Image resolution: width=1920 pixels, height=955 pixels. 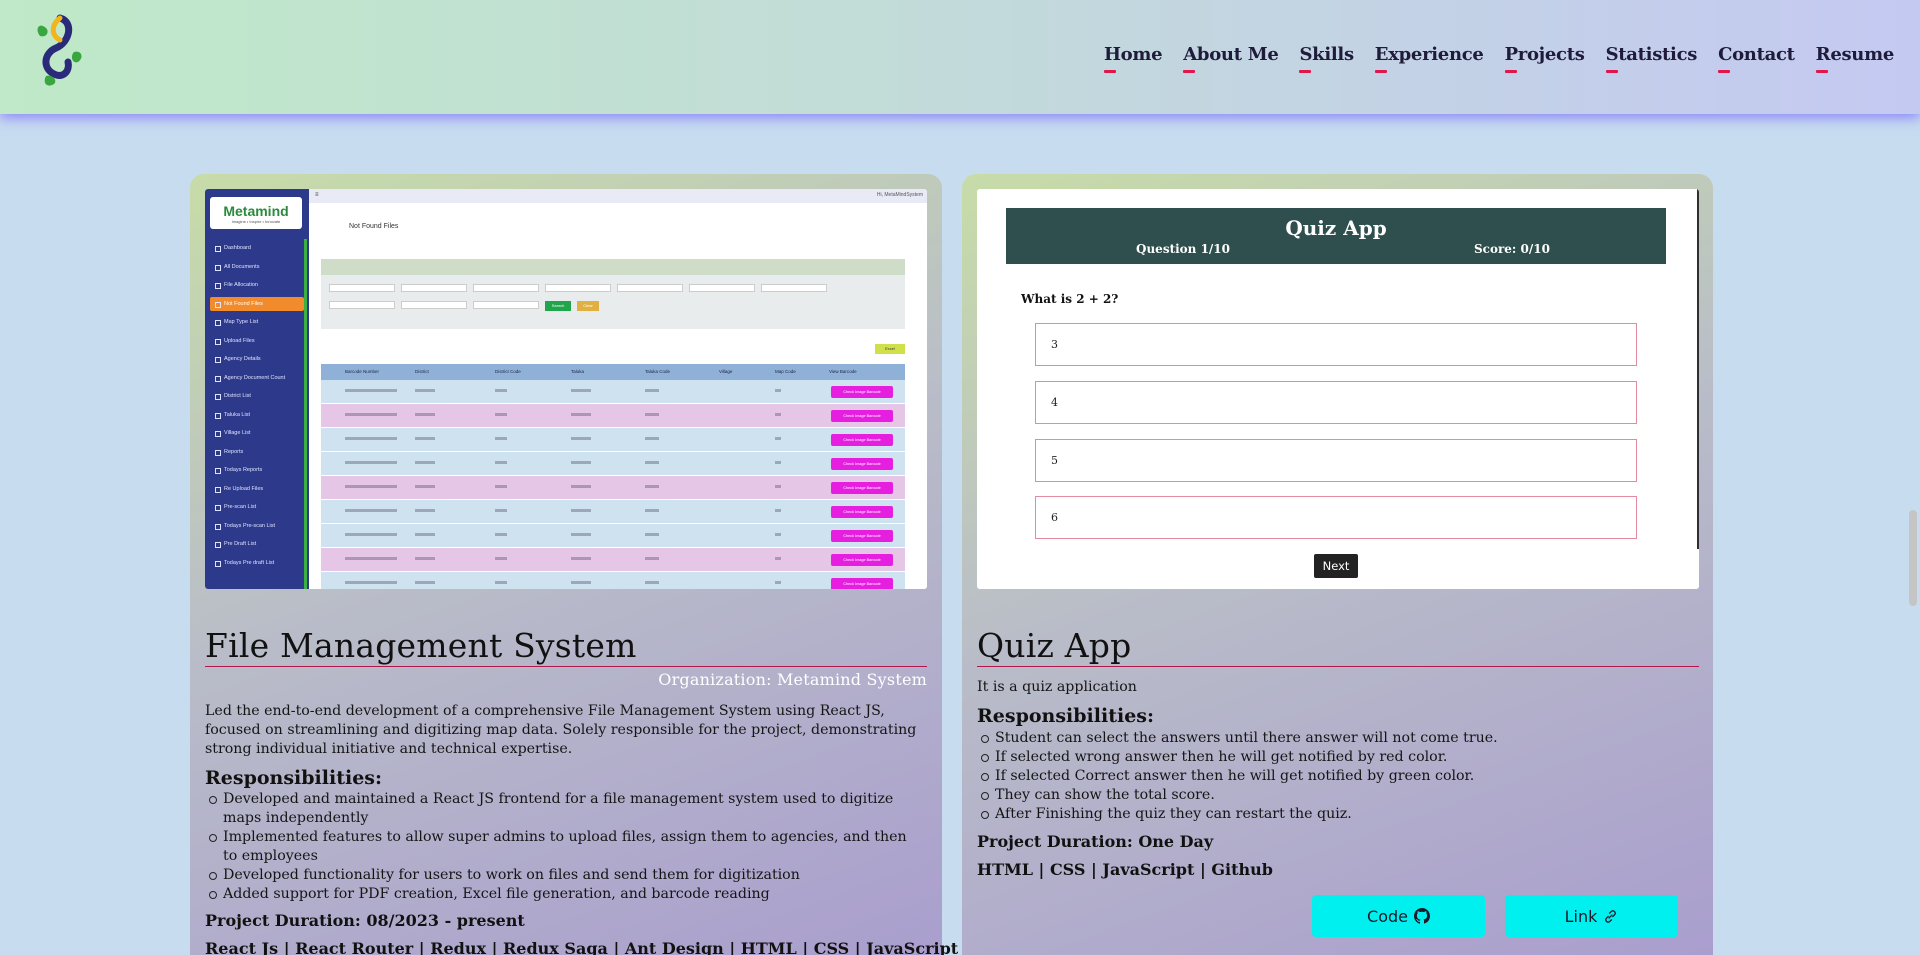 I want to click on logo-icon, so click(x=58, y=52).